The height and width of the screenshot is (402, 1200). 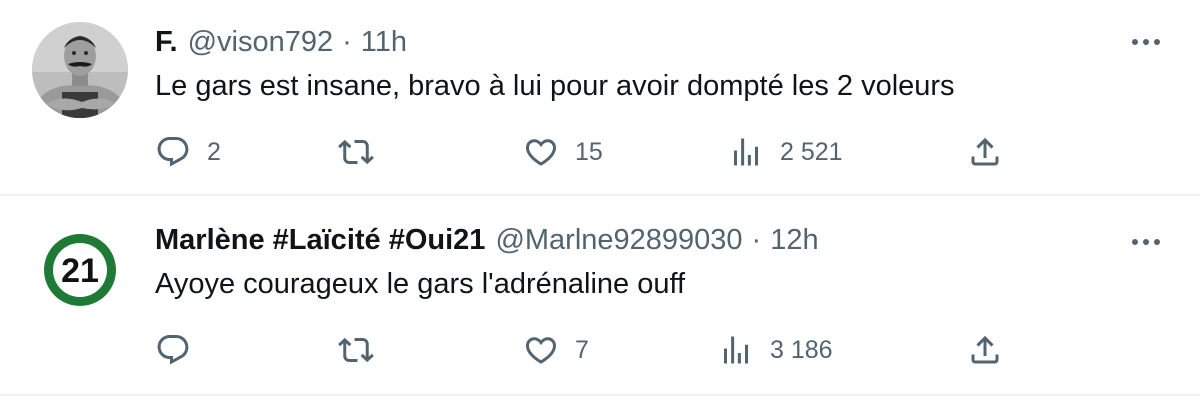 I want to click on avatar: 21, so click(x=80, y=270).